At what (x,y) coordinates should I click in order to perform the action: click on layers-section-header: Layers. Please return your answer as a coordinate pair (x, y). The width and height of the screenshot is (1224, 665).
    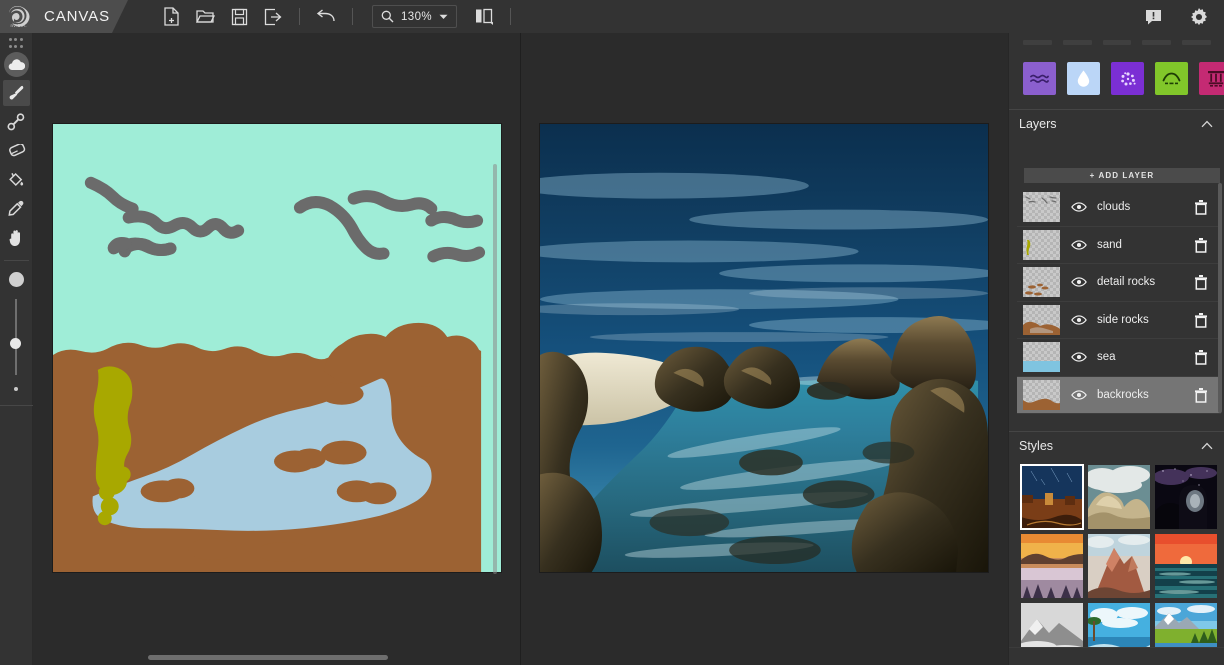
    Looking at the image, I should click on (1116, 123).